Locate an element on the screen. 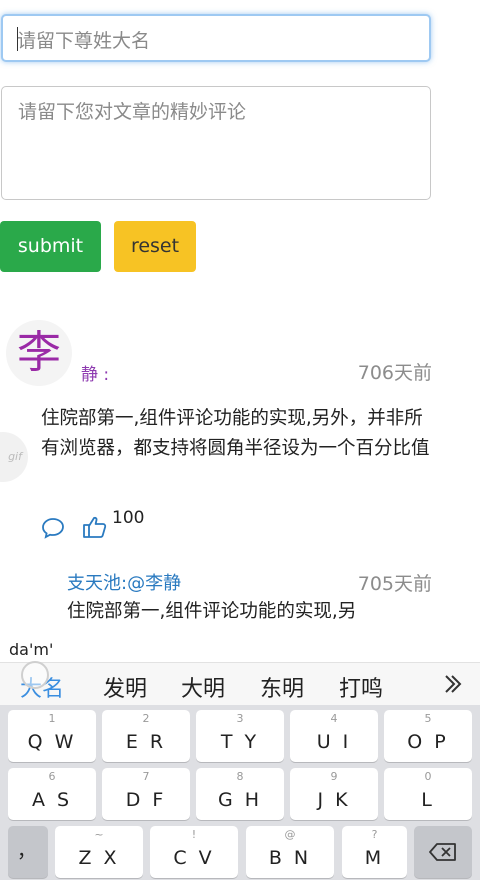 The image size is (480, 880). reply-author: 支天池:@李静 is located at coordinates (124, 582).